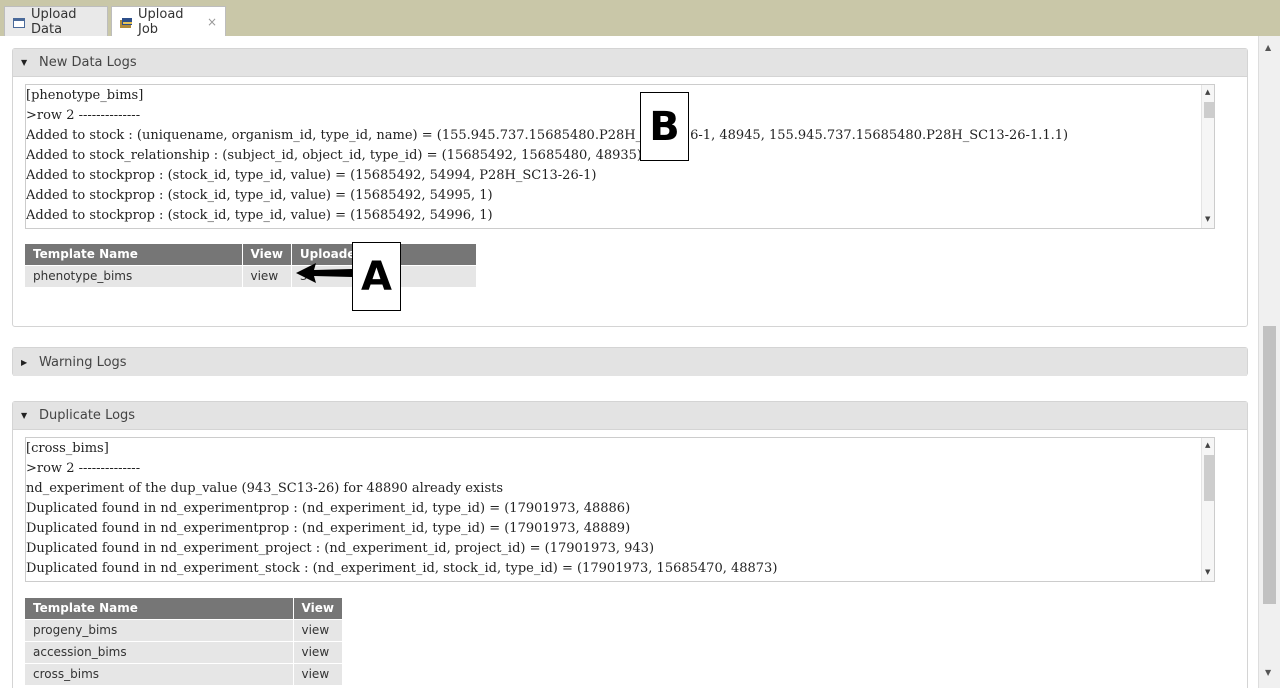  I want to click on table-cell: accession_bims, so click(159, 651).